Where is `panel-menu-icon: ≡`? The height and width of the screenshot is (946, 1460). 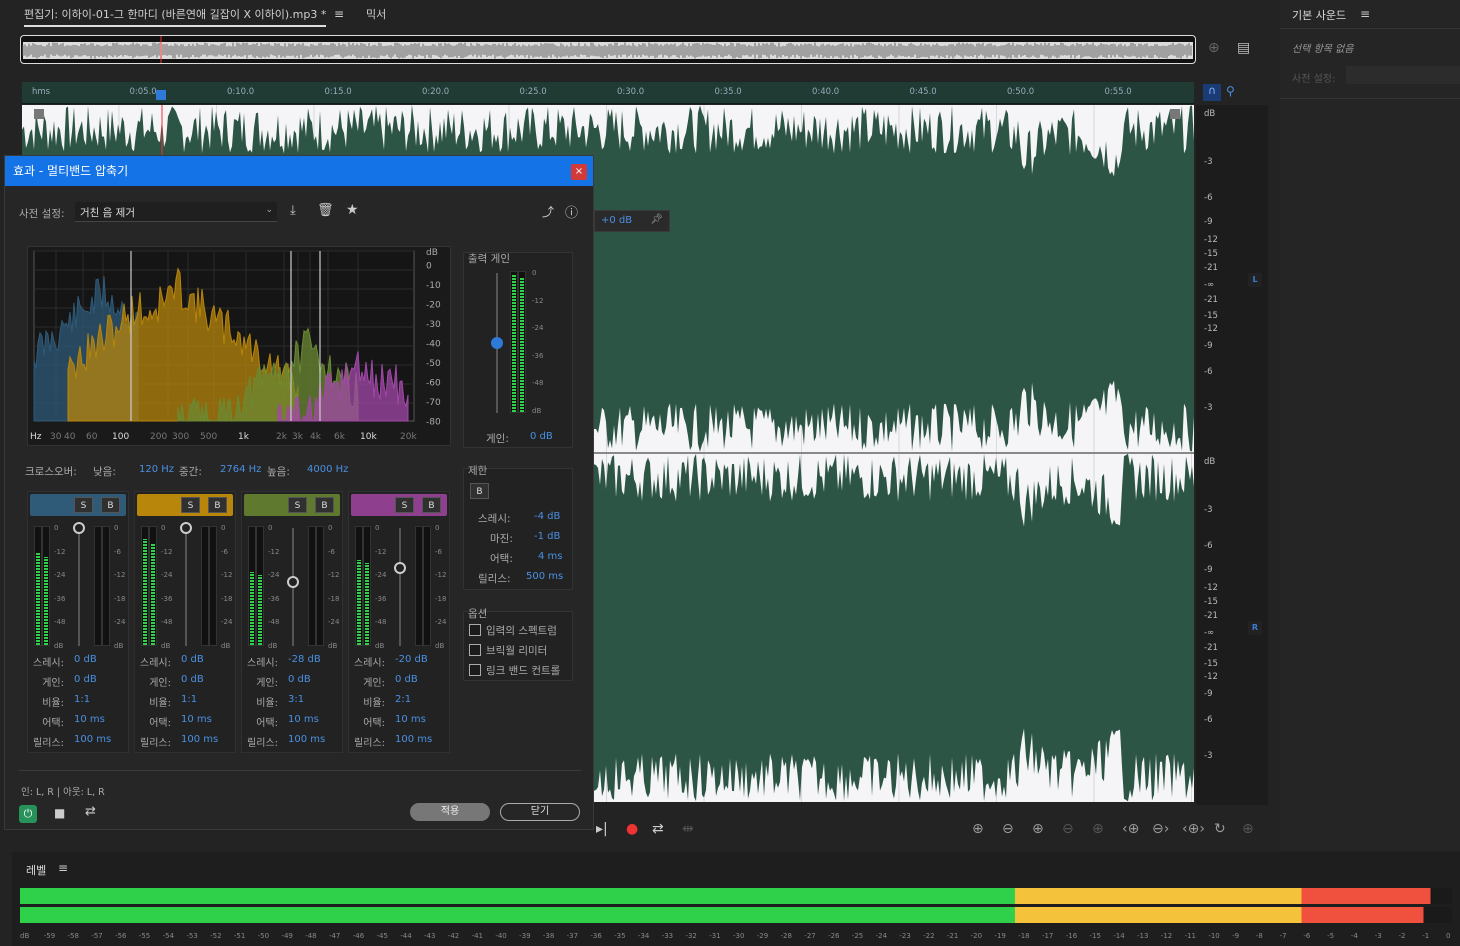 panel-menu-icon: ≡ is located at coordinates (1365, 14).